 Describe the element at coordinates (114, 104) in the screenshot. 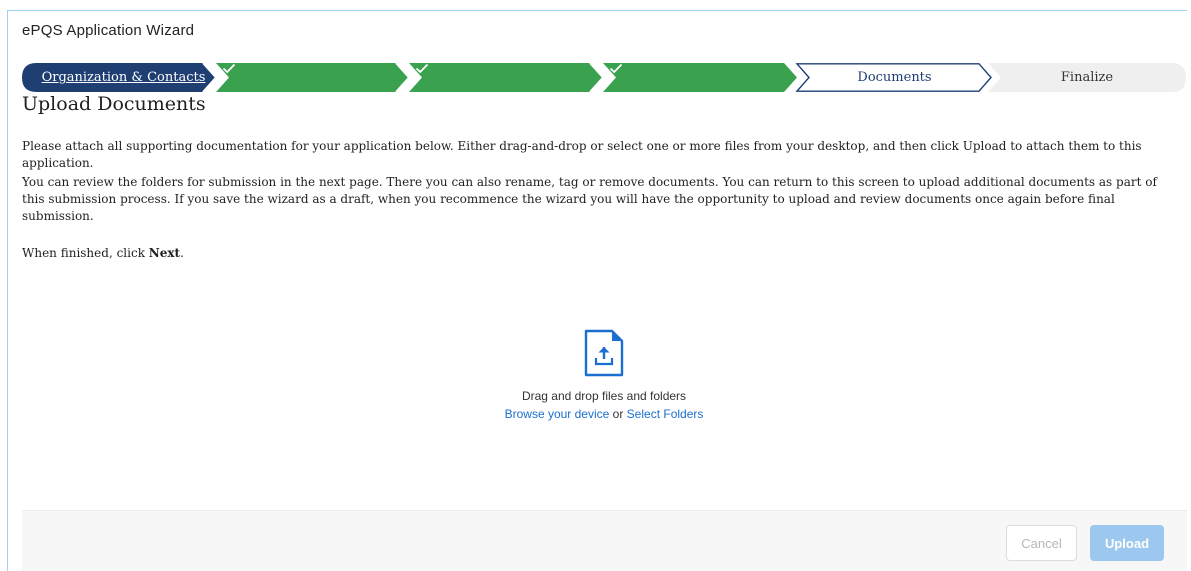

I see `page-title: Upload Documents` at that location.